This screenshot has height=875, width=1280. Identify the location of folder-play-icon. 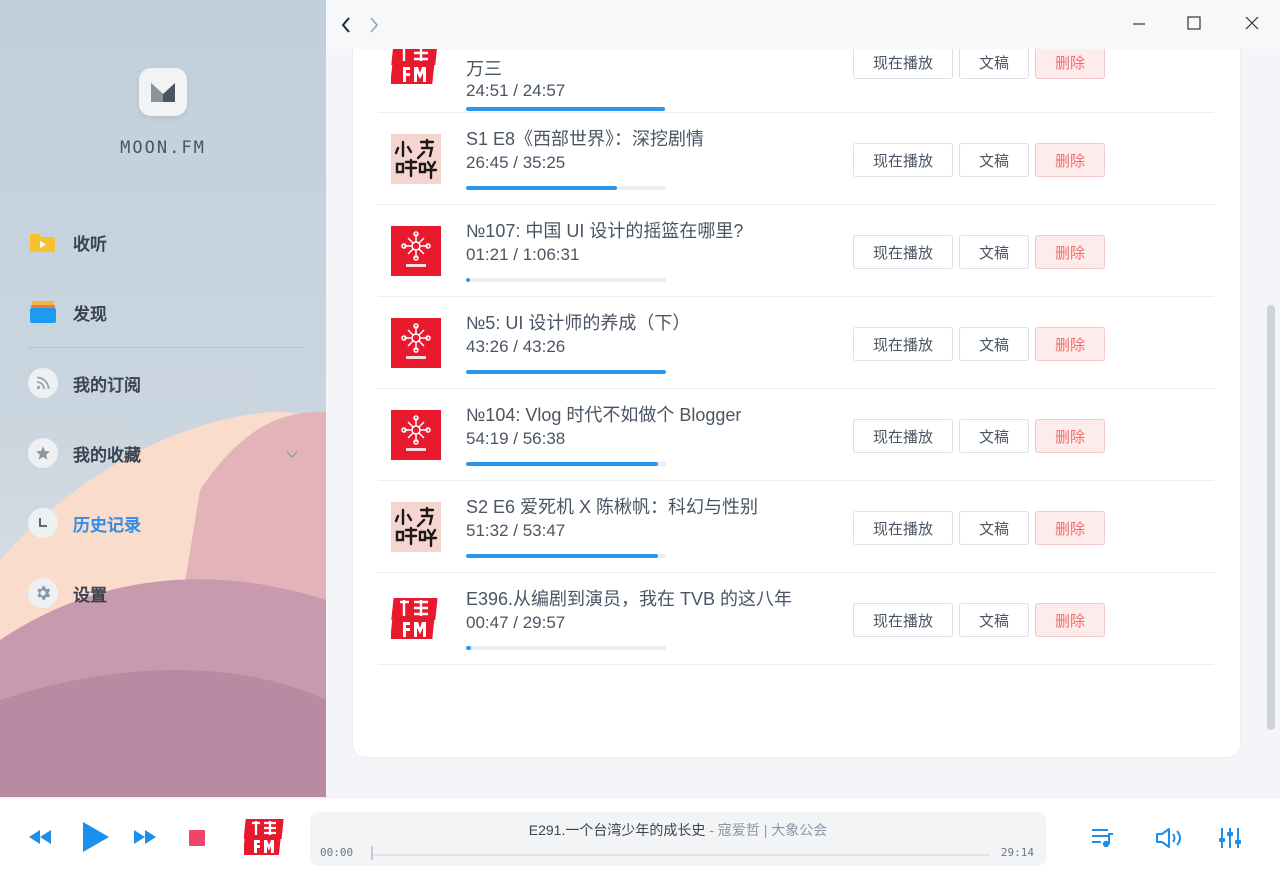
(43, 242).